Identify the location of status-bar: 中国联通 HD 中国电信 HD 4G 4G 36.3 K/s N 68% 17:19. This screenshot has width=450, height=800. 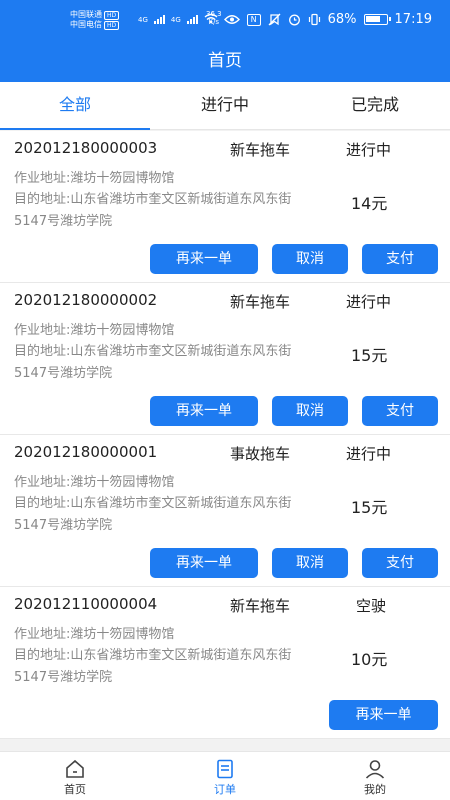
(225, 18).